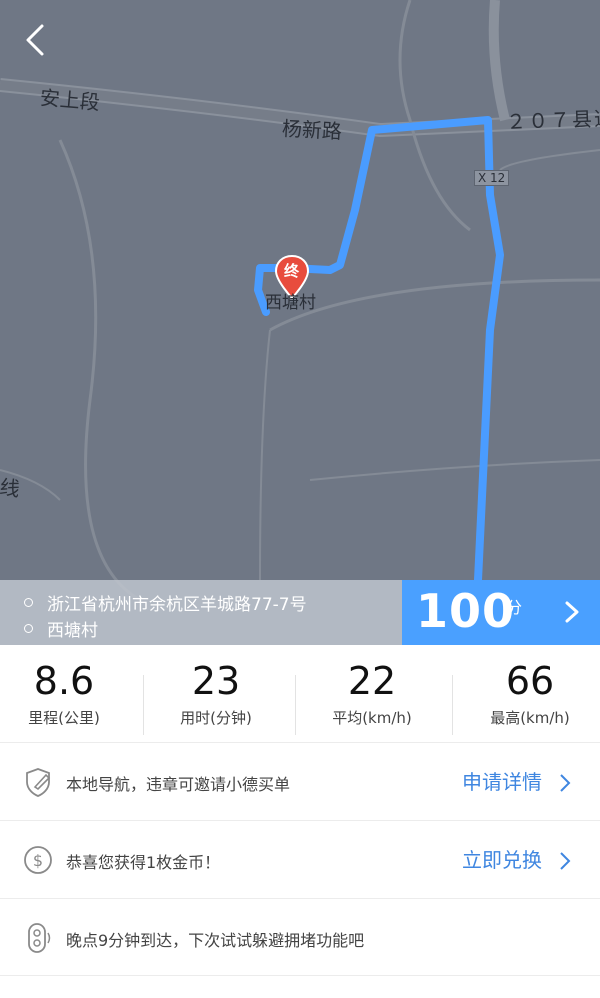 The height and width of the screenshot is (998, 600). I want to click on chevron-left-icon, so click(35, 40).